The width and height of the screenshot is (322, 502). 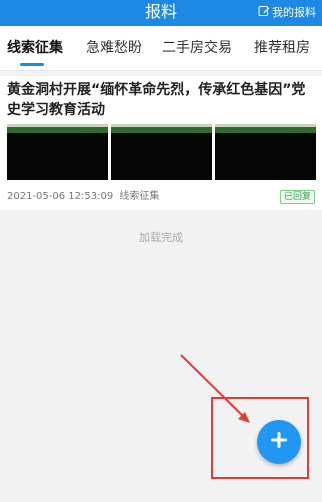 What do you see at coordinates (161, 13) in the screenshot?
I see `app-header: 报料 我的报料` at bounding box center [161, 13].